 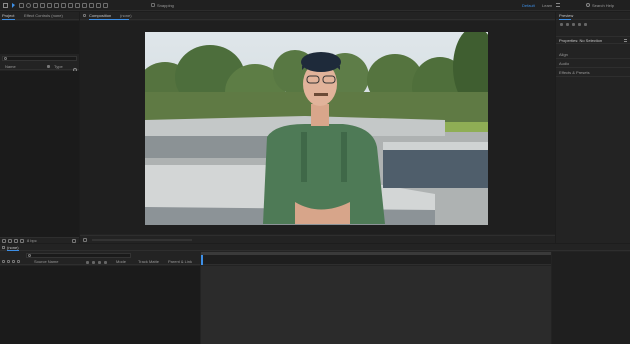 What do you see at coordinates (8, 15) in the screenshot?
I see `tab-project: Project` at bounding box center [8, 15].